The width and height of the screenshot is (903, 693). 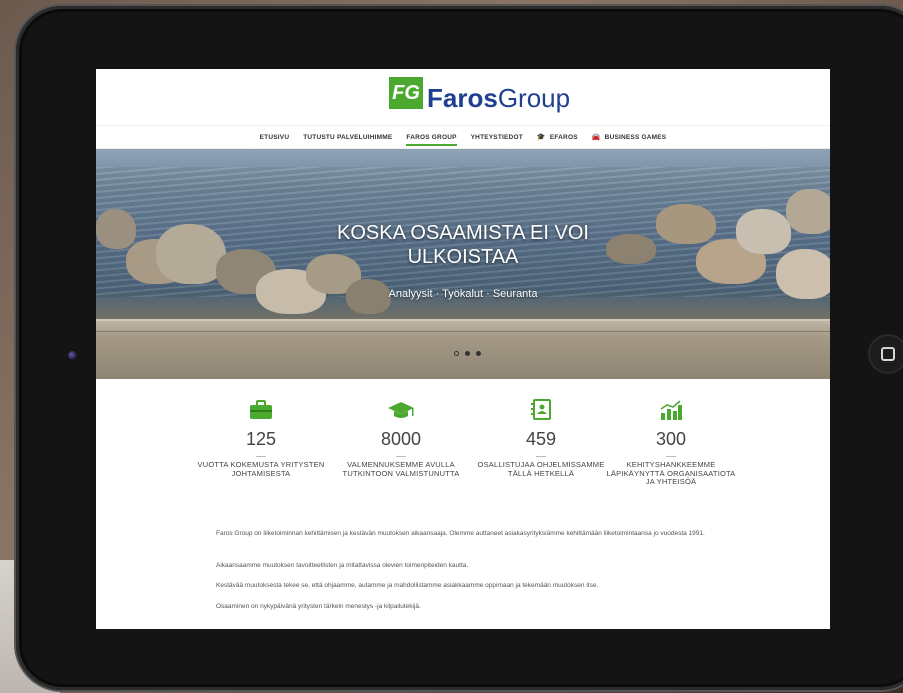 I want to click on logo-text-bold: Faros, so click(x=462, y=98).